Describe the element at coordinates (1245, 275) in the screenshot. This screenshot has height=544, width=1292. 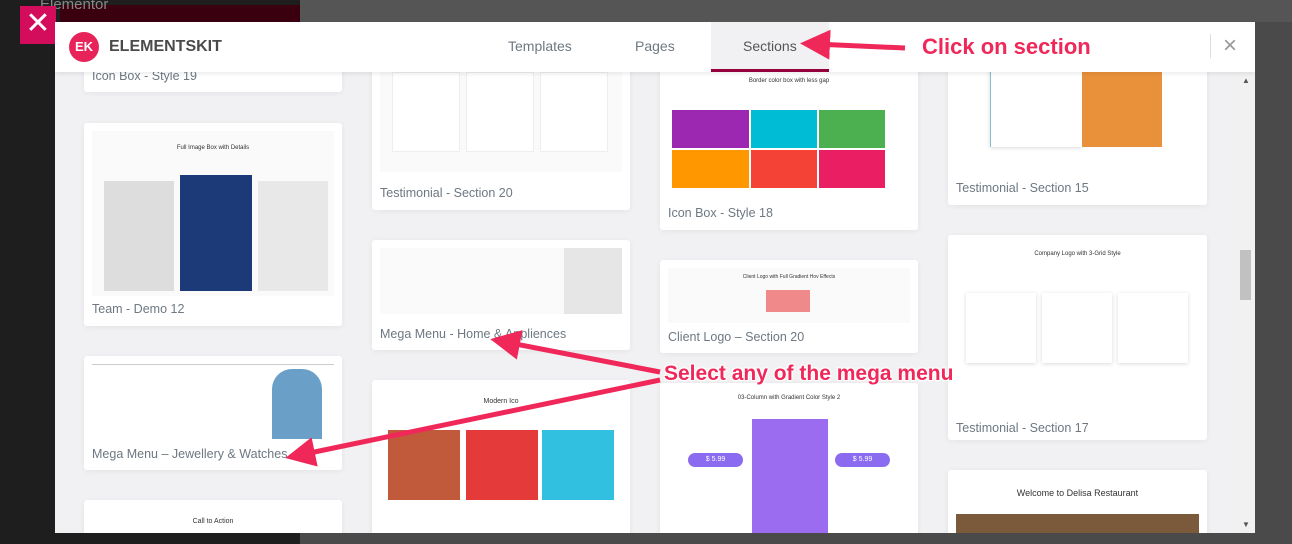
I see `scrollbar-thumb` at that location.